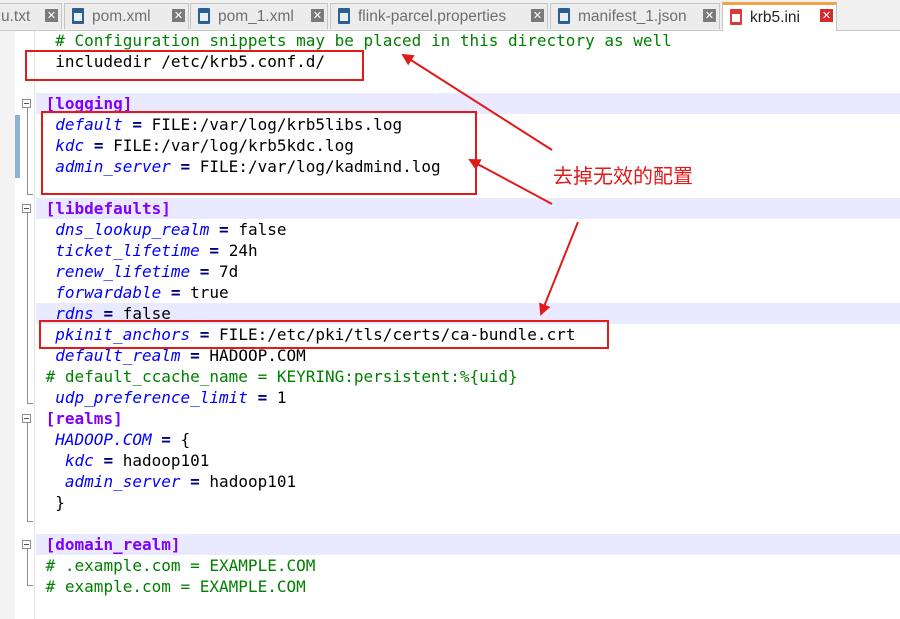 The height and width of the screenshot is (619, 900). I want to click on config-value: {, so click(185, 439).